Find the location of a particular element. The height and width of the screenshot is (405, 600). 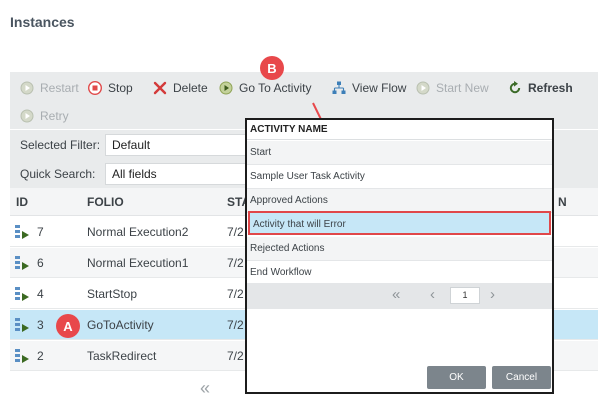

dialog-footer: OK Cancel is located at coordinates (399, 376).